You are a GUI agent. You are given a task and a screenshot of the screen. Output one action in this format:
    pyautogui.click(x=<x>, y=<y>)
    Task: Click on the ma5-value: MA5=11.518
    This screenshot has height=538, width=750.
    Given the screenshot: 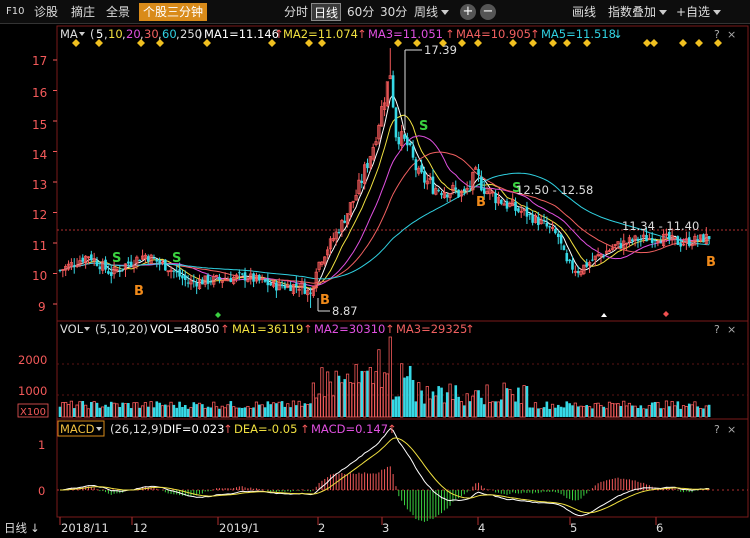 What is the action you would take?
    pyautogui.click(x=578, y=34)
    